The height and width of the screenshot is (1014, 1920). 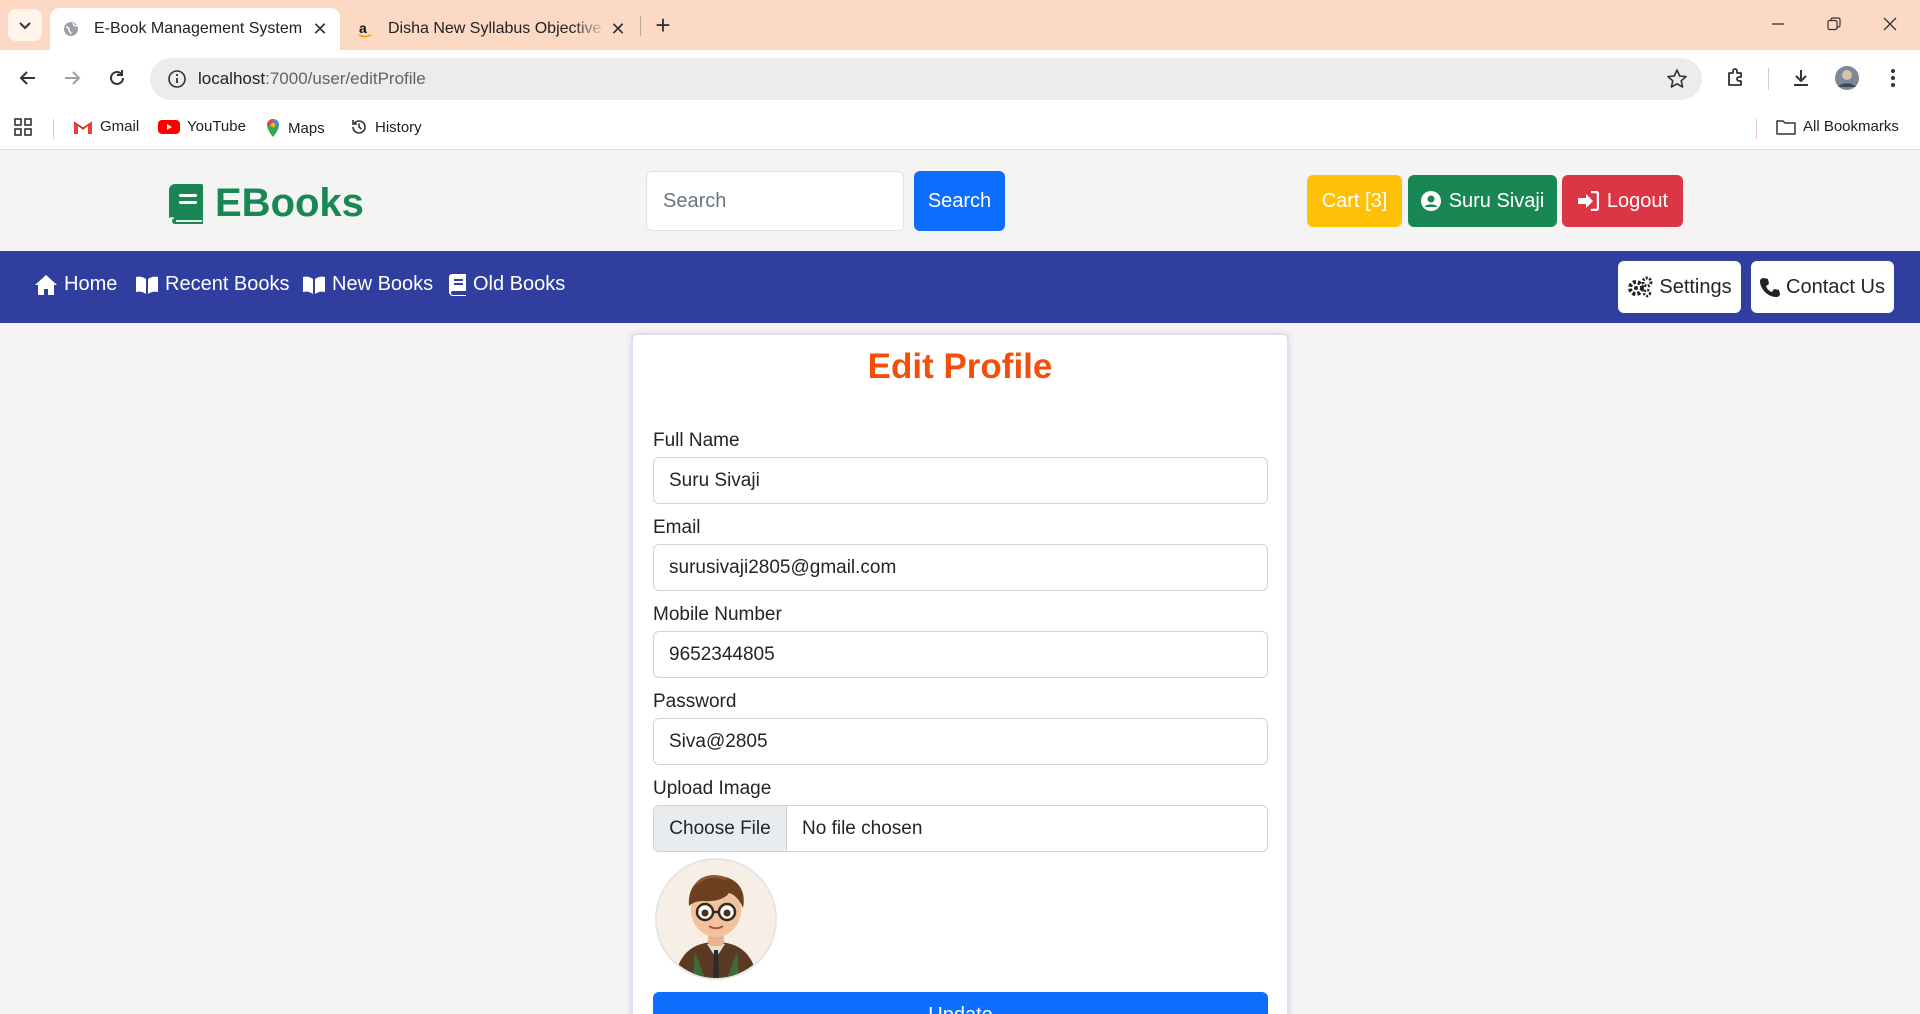 I want to click on sign-in-arrow-icon, so click(x=1588, y=201).